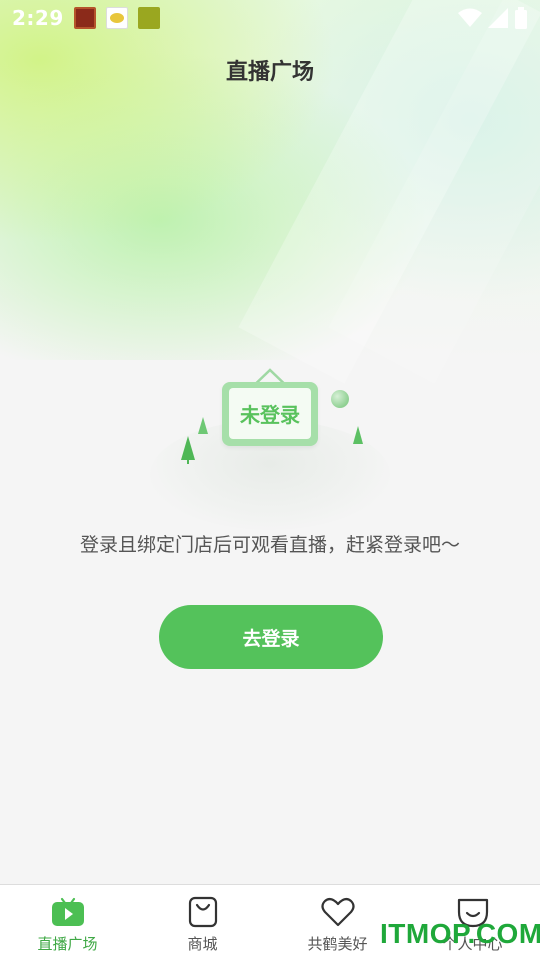  Describe the element at coordinates (202, 944) in the screenshot. I see `nav-label: 商城` at that location.